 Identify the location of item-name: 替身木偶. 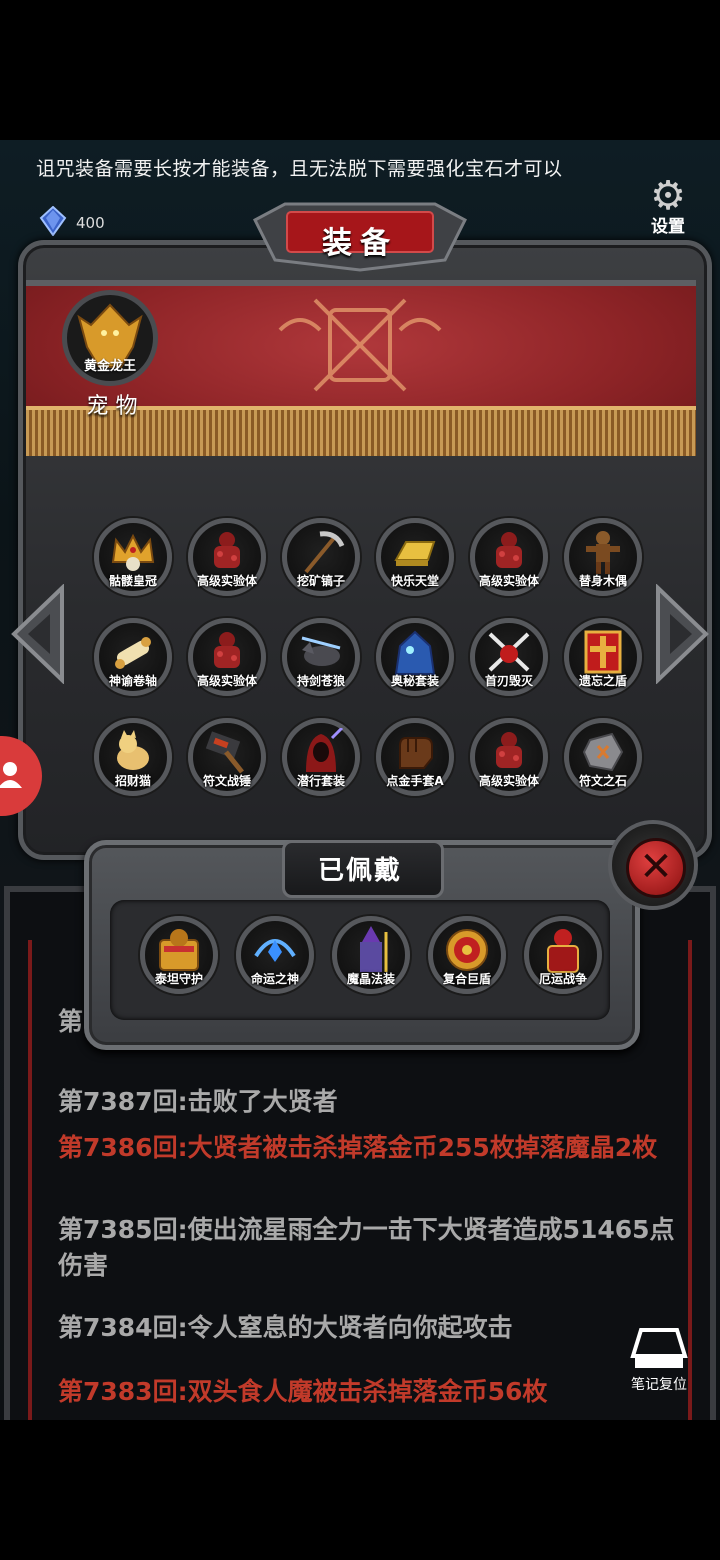
(602, 581).